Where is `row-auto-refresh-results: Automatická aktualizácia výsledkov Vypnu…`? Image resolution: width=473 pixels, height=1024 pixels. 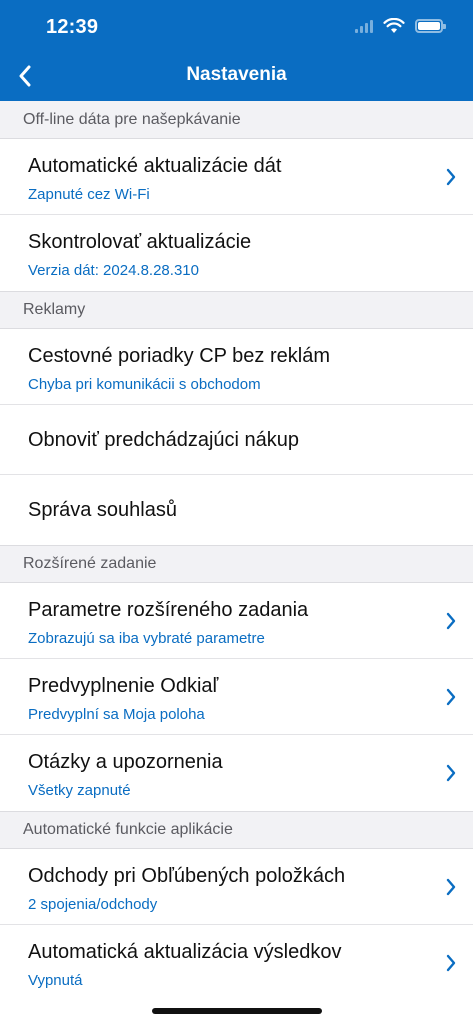
row-auto-refresh-results: Automatická aktualizácia výsledkov Vypnu… is located at coordinates (236, 963).